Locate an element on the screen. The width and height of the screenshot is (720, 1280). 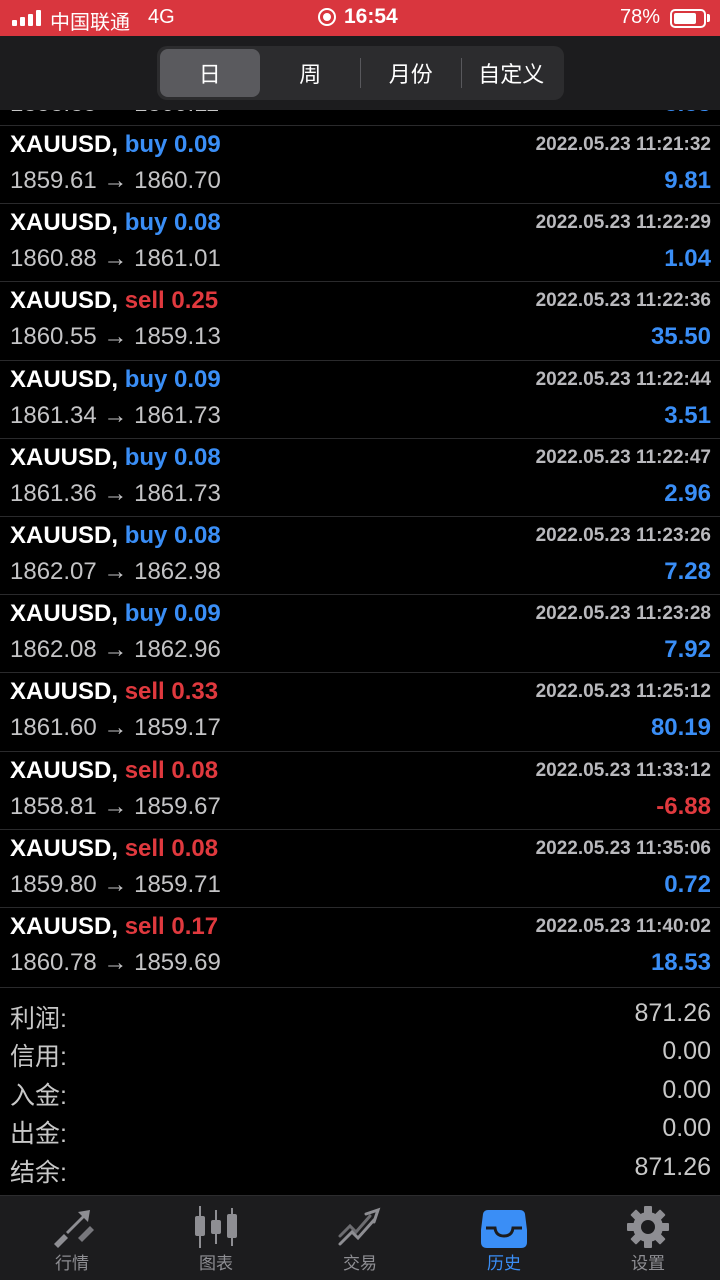
trade-profit: 1.04 is located at coordinates (687, 259).